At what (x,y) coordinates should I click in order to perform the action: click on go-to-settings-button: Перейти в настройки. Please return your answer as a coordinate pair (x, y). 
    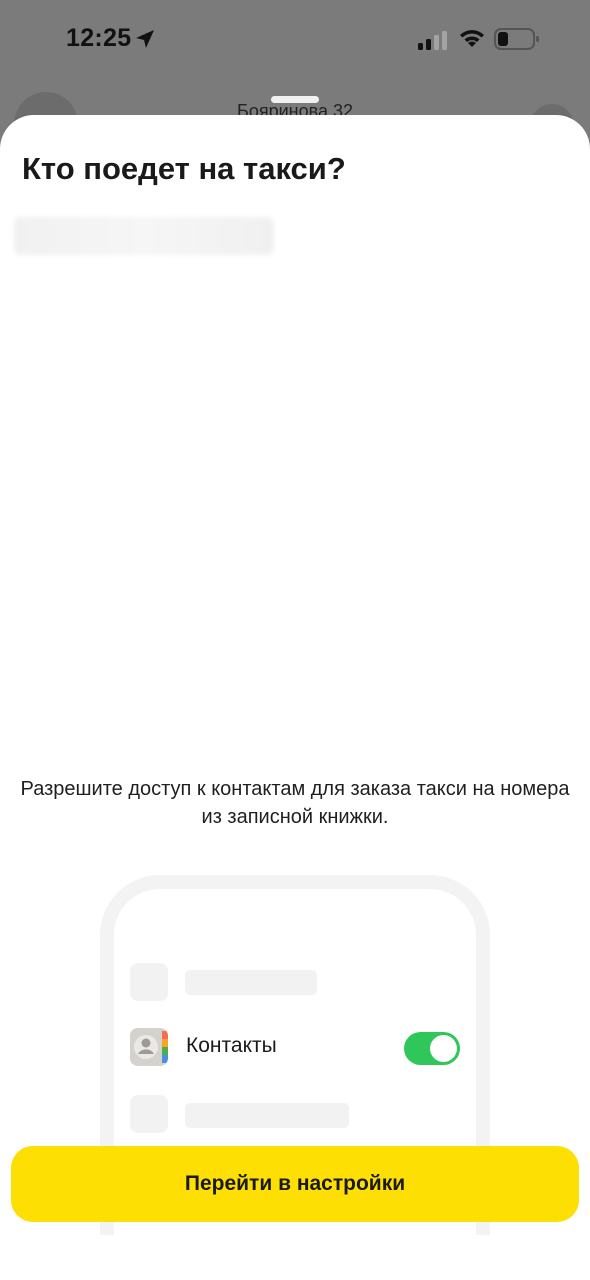
    Looking at the image, I should click on (295, 1184).